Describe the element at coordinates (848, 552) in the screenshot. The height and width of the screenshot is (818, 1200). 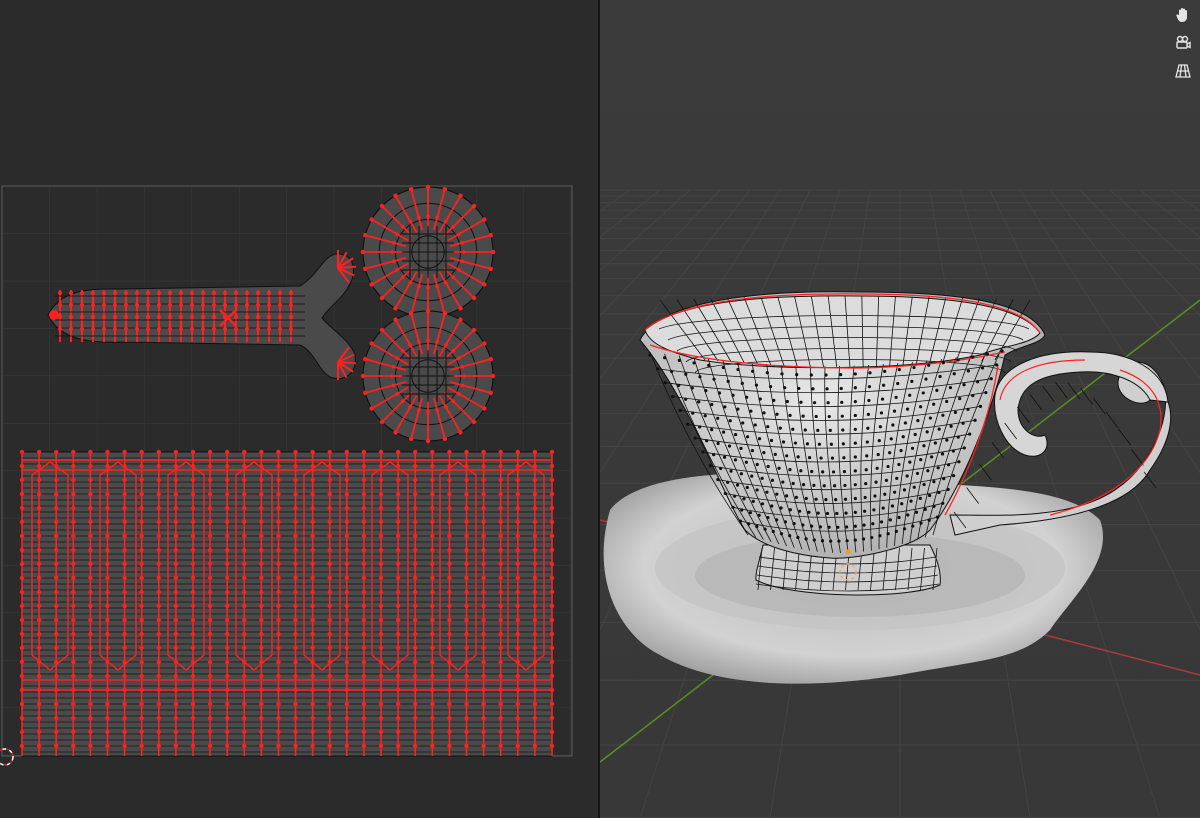
I see `object-origin-dot` at that location.